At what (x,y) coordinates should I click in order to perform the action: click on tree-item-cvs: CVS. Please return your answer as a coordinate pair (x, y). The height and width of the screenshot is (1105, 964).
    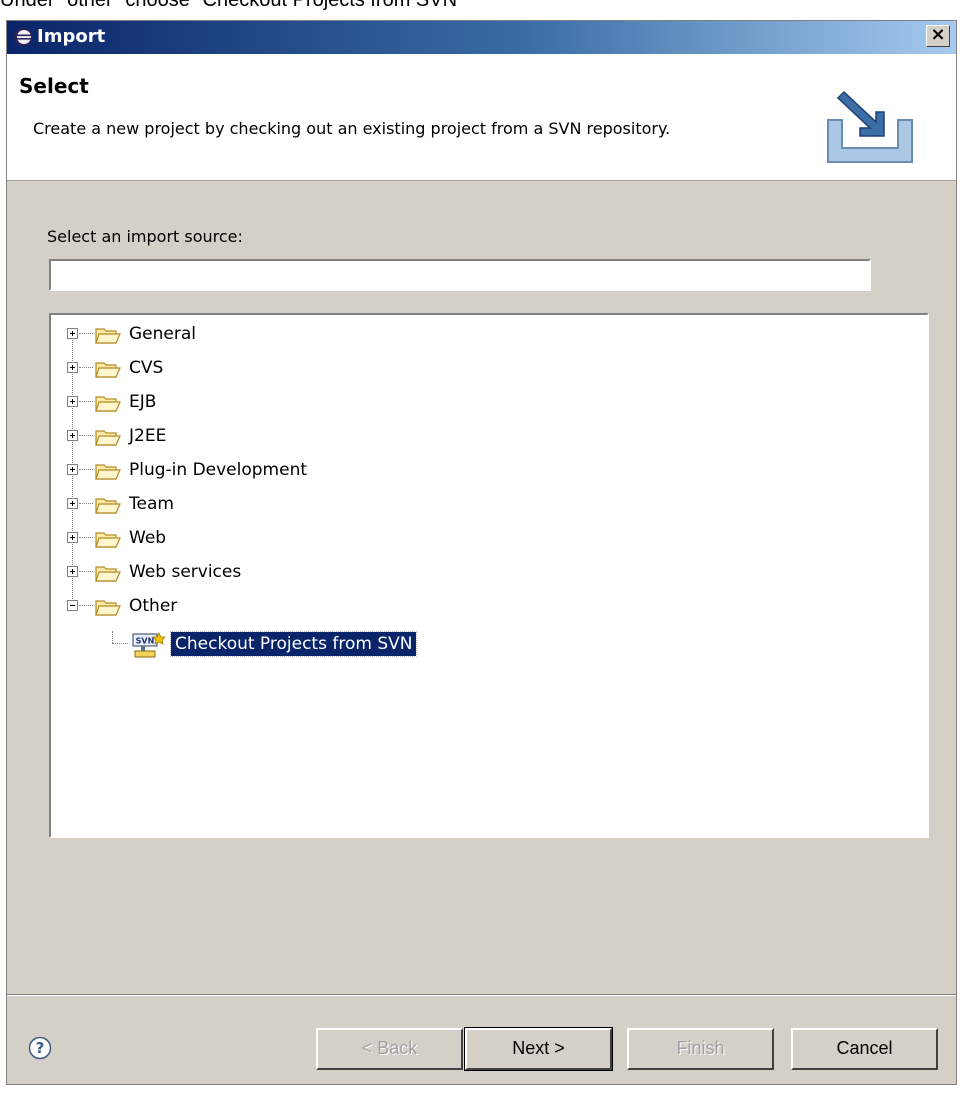
    Looking at the image, I should click on (489, 368).